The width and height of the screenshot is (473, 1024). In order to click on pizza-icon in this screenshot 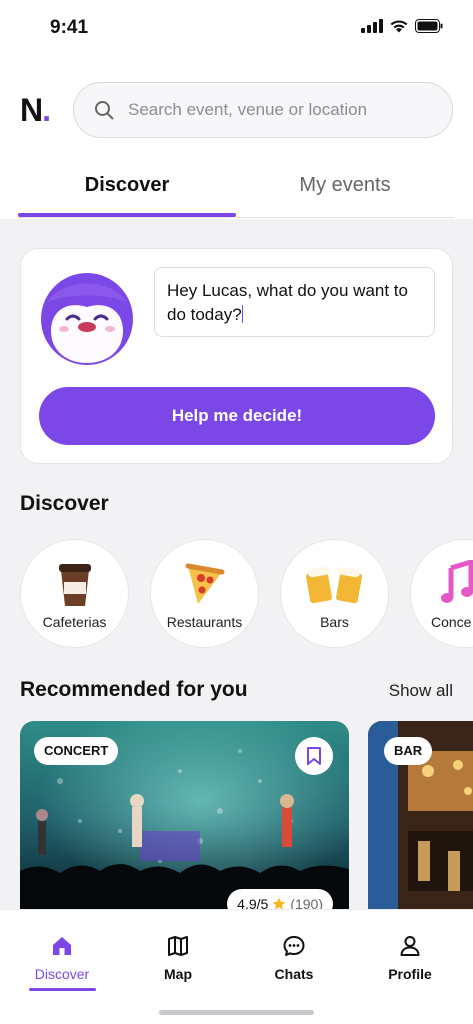, I will do `click(204, 583)`.